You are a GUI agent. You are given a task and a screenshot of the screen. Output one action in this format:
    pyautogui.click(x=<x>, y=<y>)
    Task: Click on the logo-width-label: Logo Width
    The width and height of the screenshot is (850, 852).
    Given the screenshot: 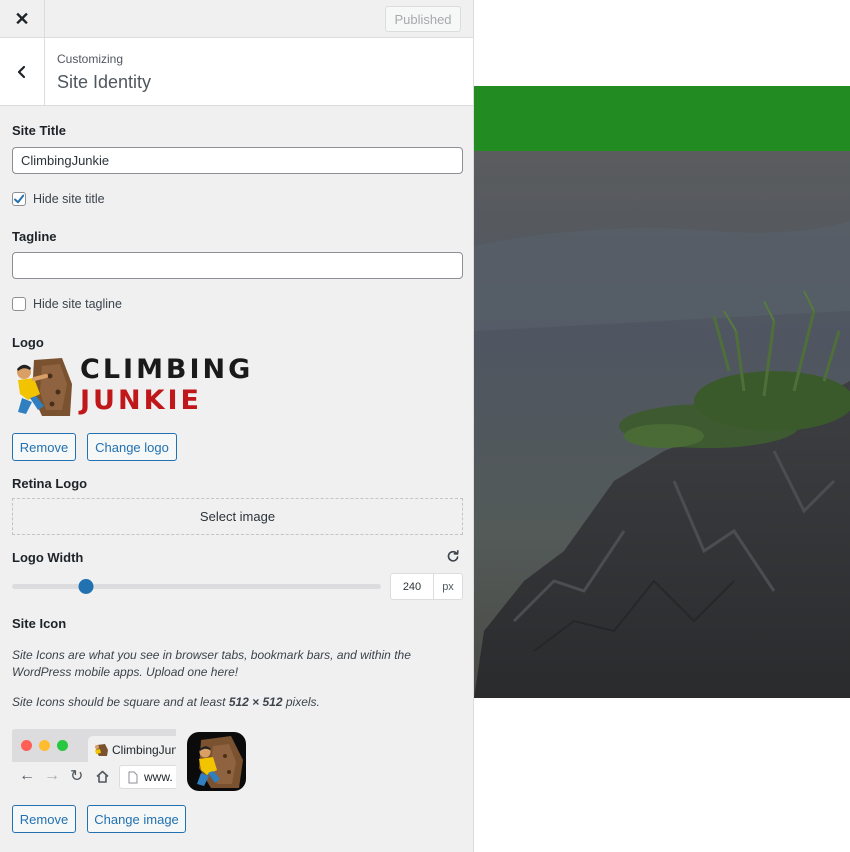 What is the action you would take?
    pyautogui.click(x=48, y=557)
    